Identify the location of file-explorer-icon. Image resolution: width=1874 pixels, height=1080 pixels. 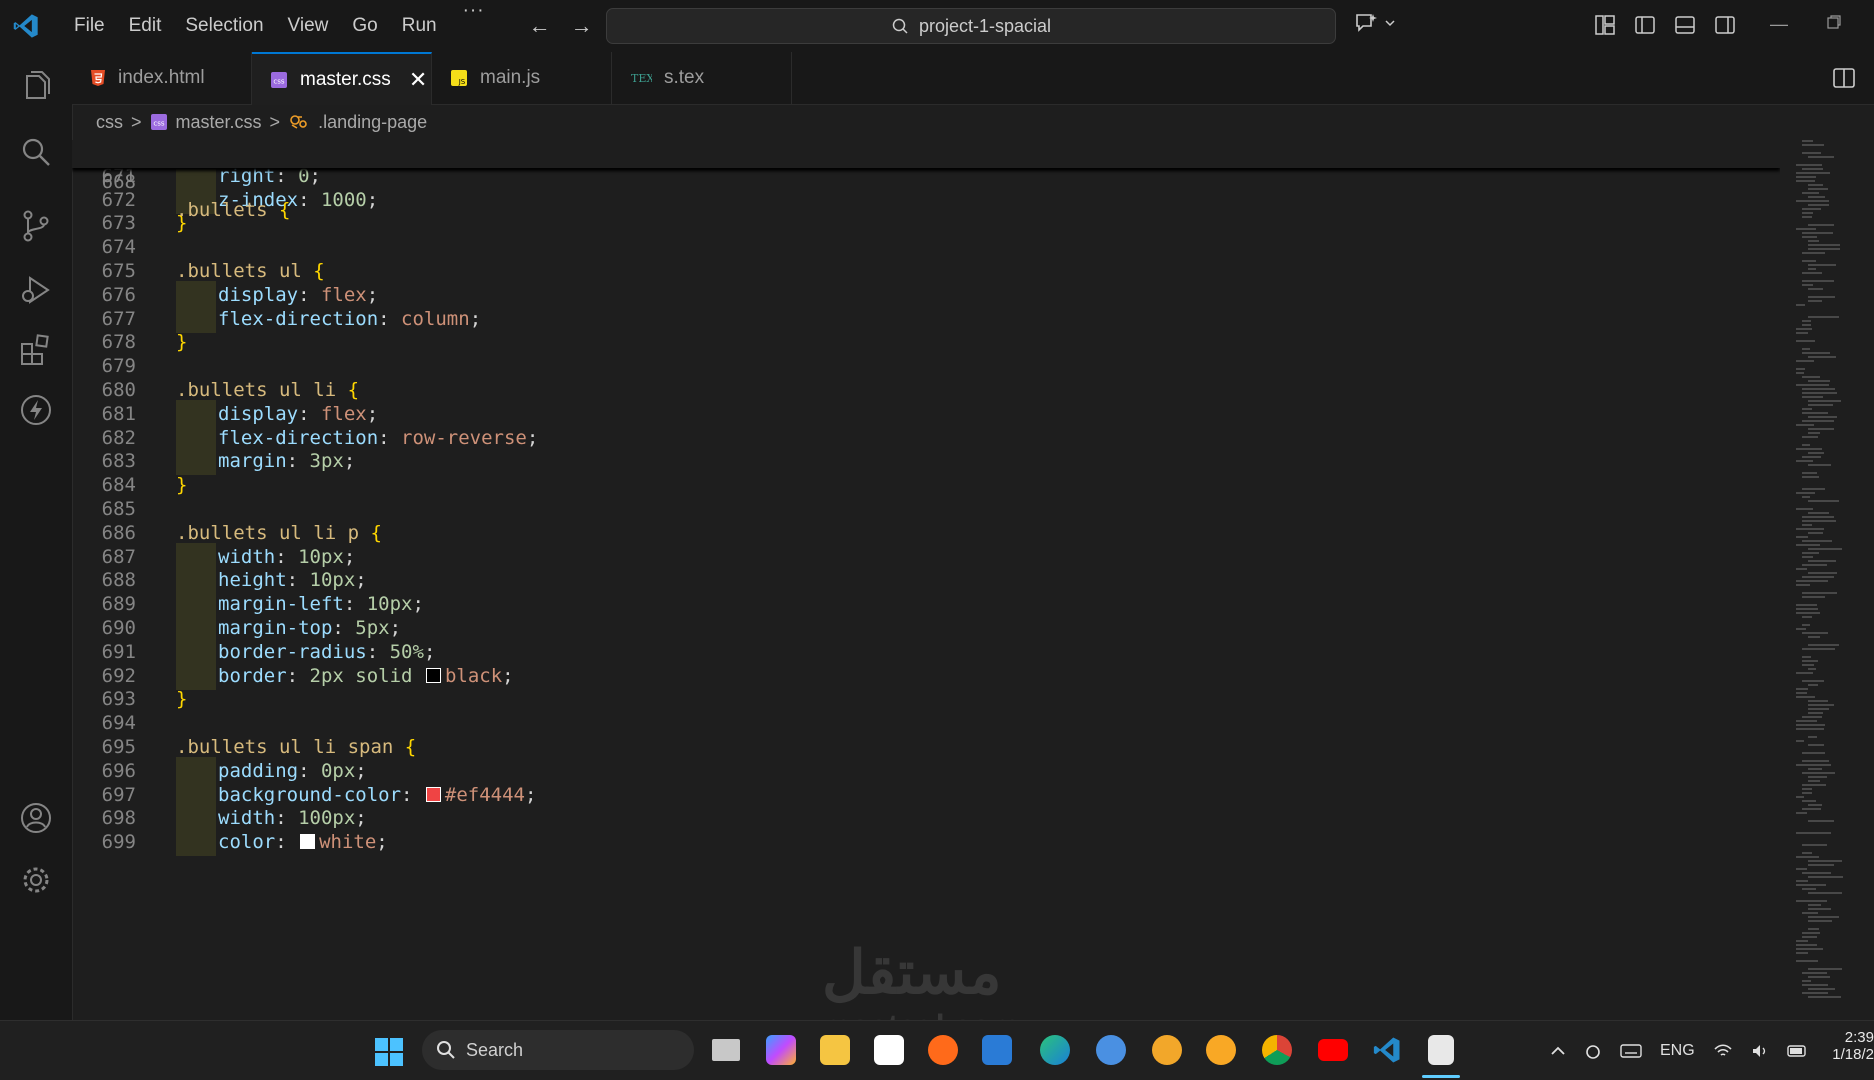
(835, 1050).